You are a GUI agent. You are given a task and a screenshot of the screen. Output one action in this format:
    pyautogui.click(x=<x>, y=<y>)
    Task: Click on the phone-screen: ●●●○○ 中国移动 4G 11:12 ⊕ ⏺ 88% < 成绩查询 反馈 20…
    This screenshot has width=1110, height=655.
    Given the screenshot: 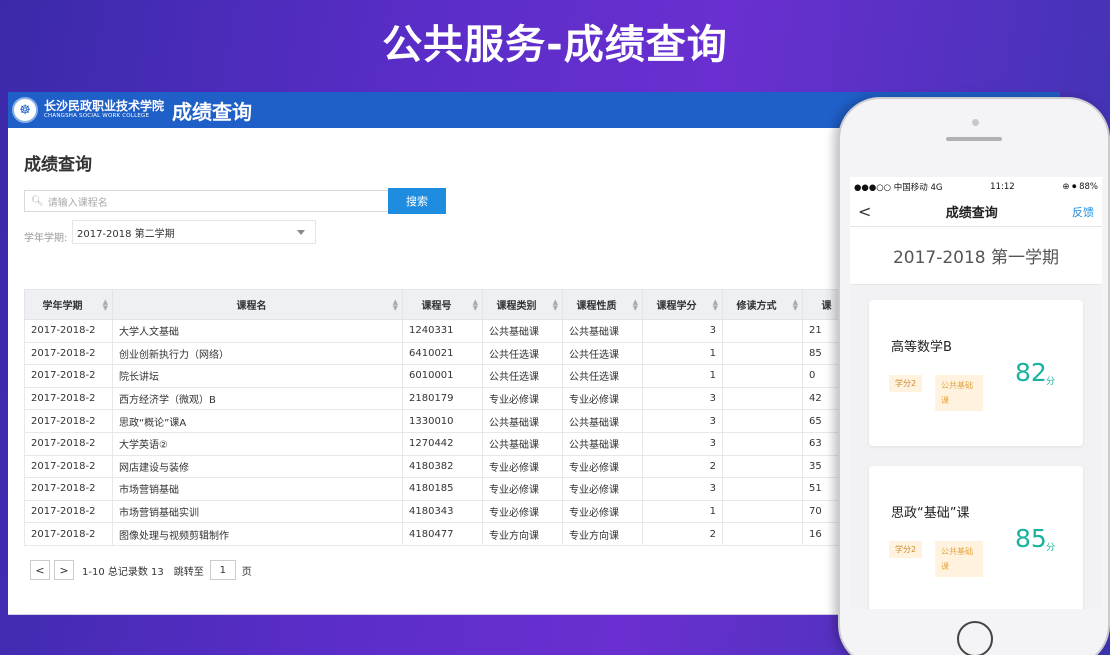 What is the action you would take?
    pyautogui.click(x=976, y=393)
    